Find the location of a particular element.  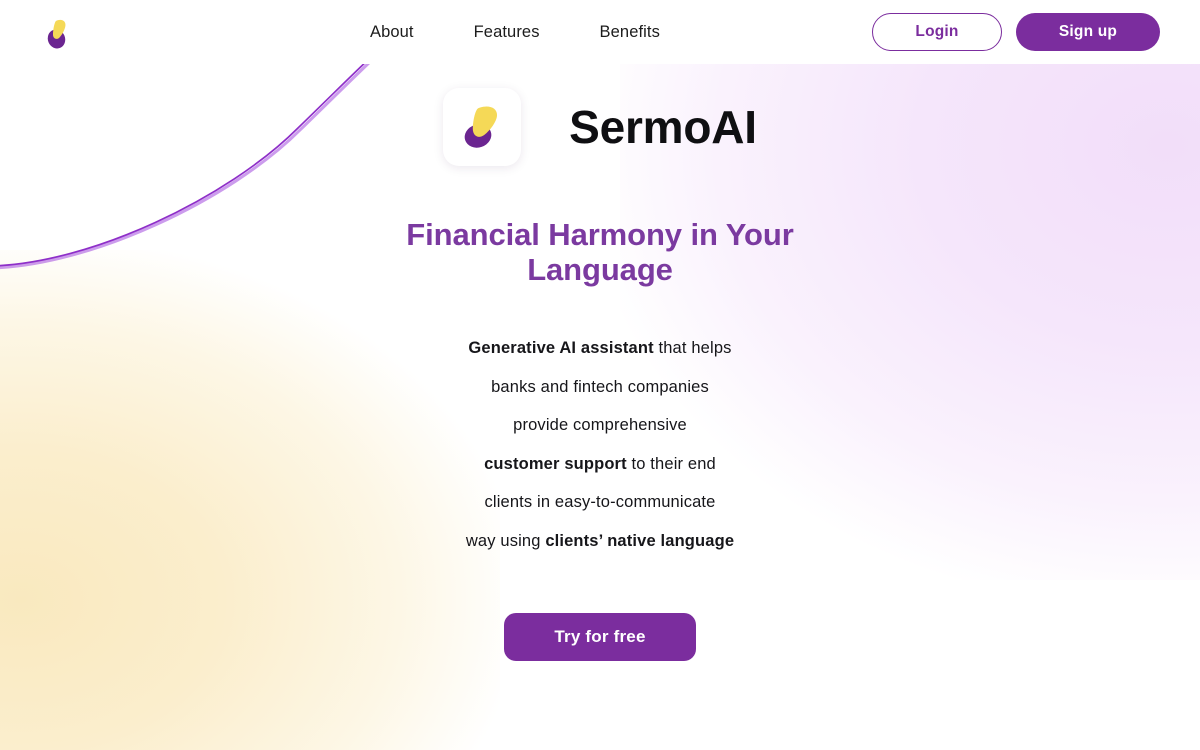

hero-emphasis-generative-ai: Generative AI assistant is located at coordinates (561, 348).